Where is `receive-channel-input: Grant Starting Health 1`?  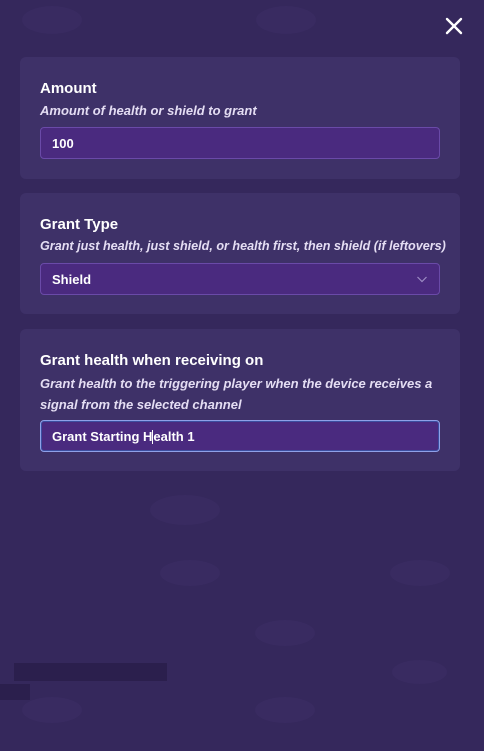
receive-channel-input: Grant Starting Health 1 is located at coordinates (240, 436).